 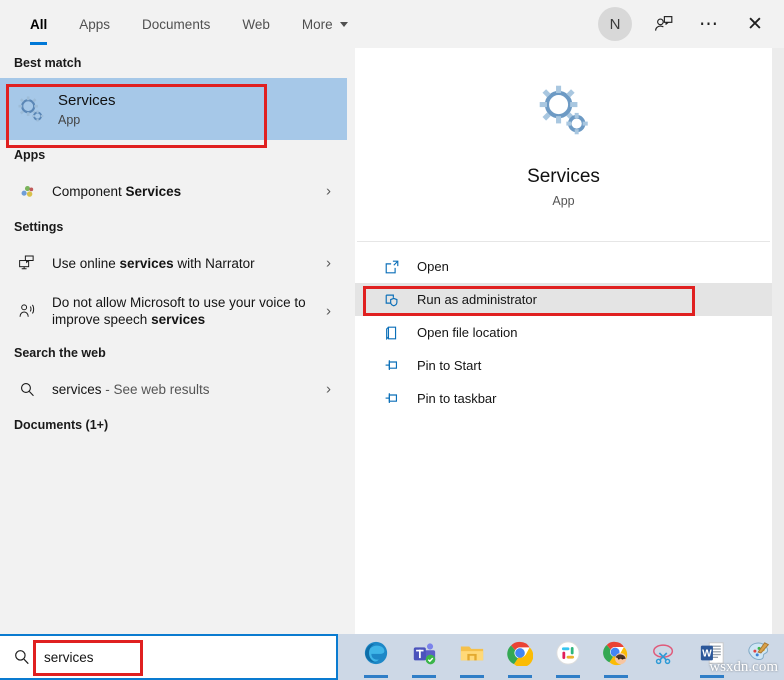 What do you see at coordinates (89, 191) in the screenshot?
I see `label-plain: Component` at bounding box center [89, 191].